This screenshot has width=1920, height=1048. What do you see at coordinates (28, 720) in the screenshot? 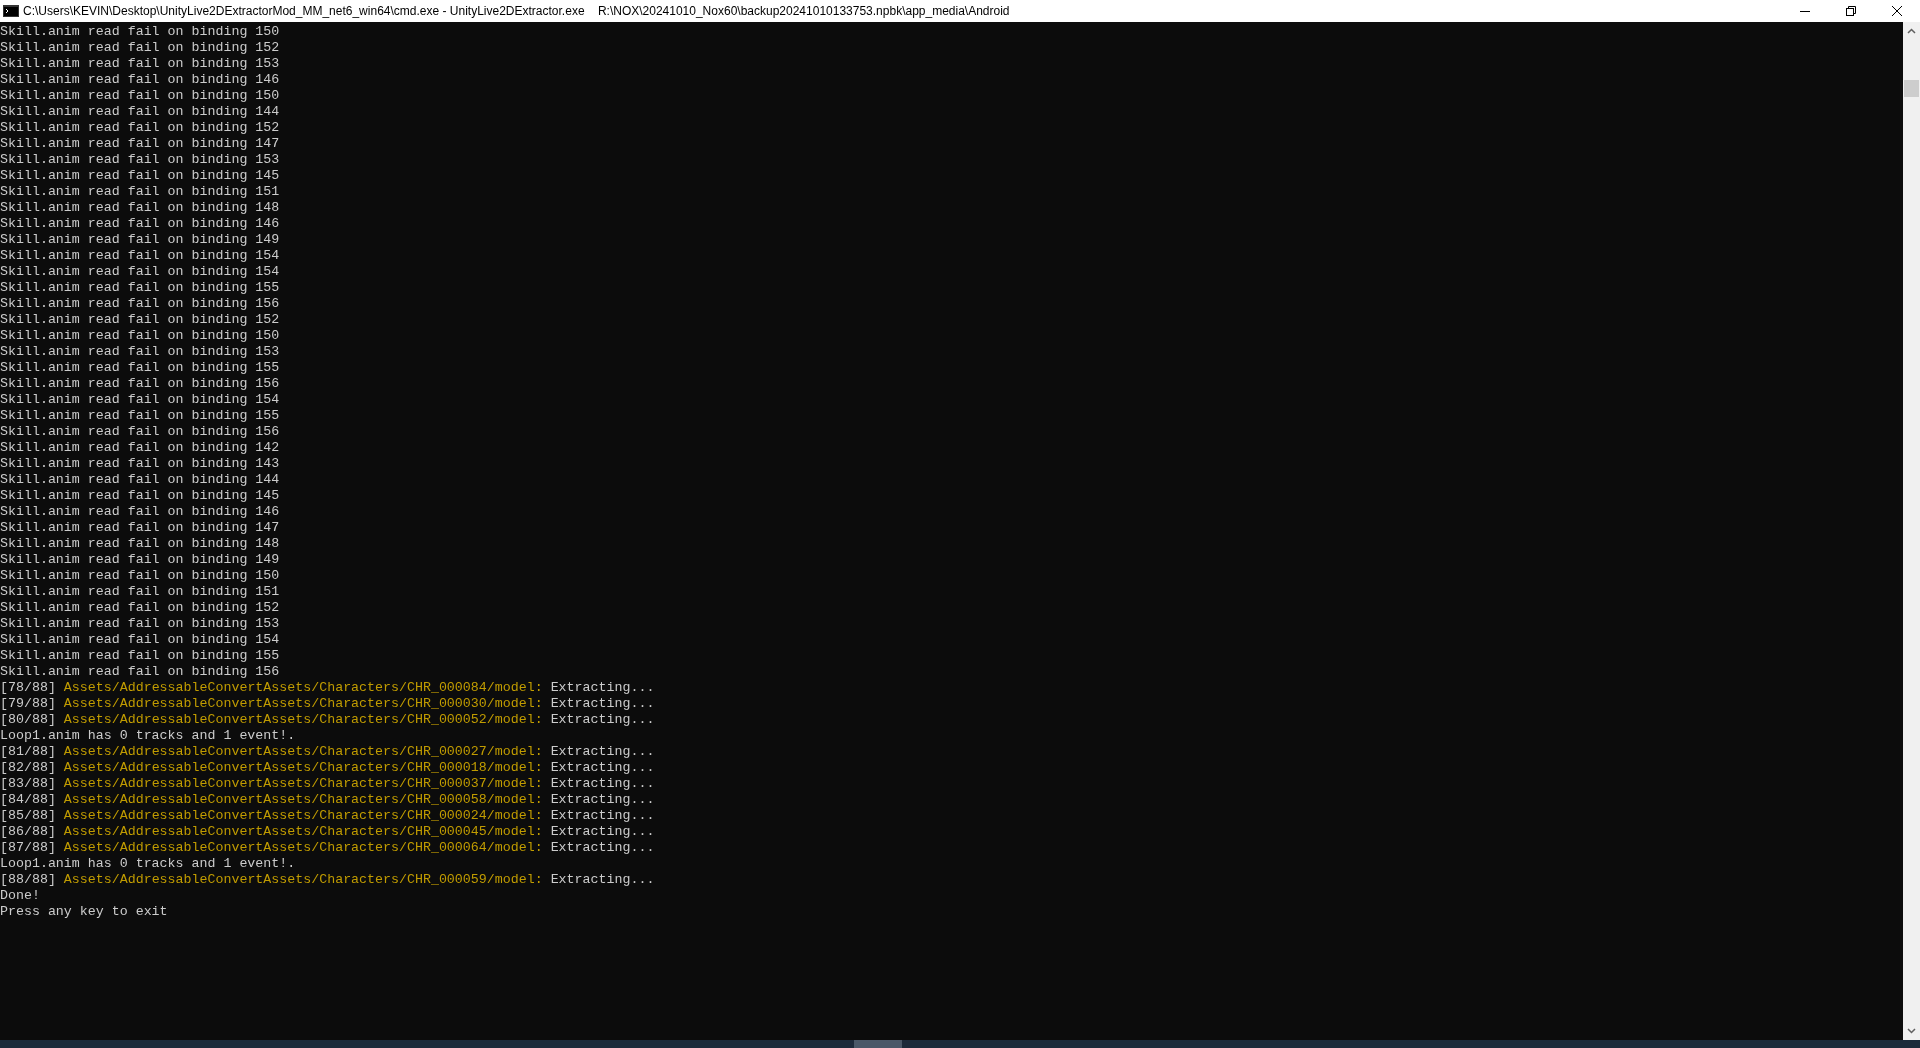
I see `progress-counter: [80/88]` at bounding box center [28, 720].